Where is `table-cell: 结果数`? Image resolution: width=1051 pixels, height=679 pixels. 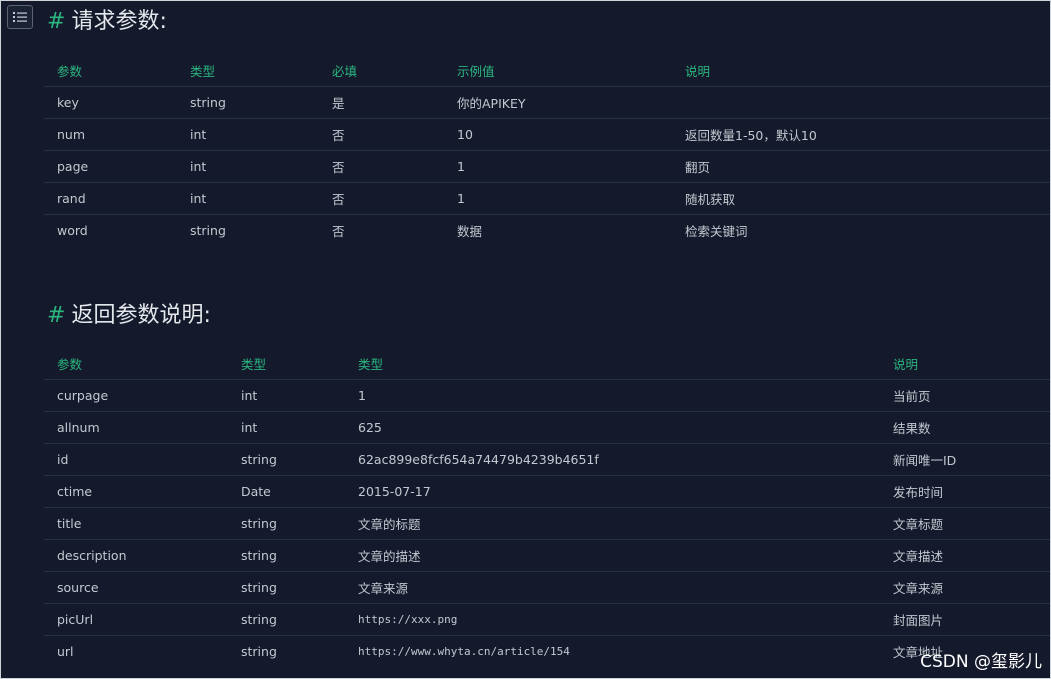 table-cell: 结果数 is located at coordinates (965, 427).